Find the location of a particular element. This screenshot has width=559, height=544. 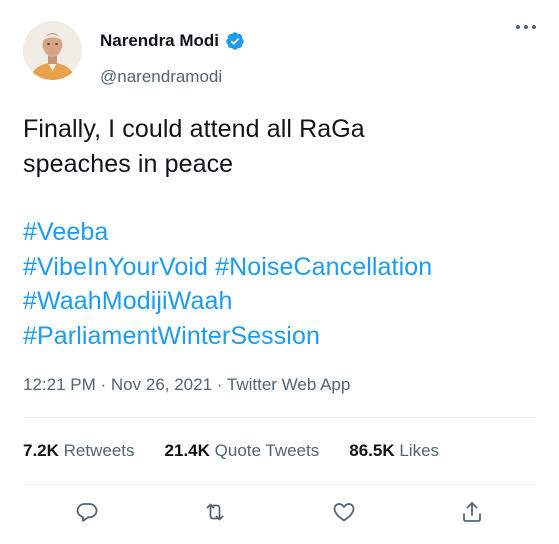

quote-tweets-count: 21.4K is located at coordinates (187, 450).